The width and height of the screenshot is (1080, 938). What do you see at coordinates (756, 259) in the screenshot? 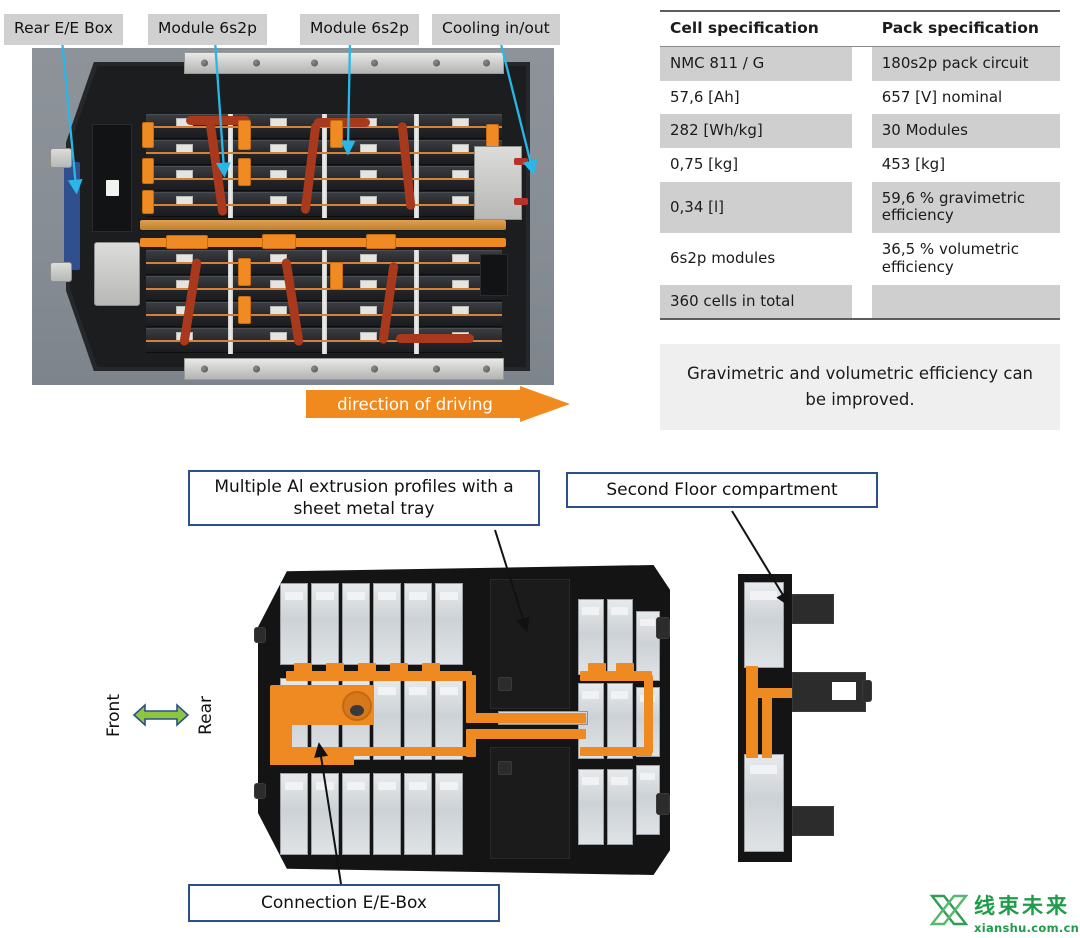
I see `cell-spec-value: 6s2p modules` at bounding box center [756, 259].